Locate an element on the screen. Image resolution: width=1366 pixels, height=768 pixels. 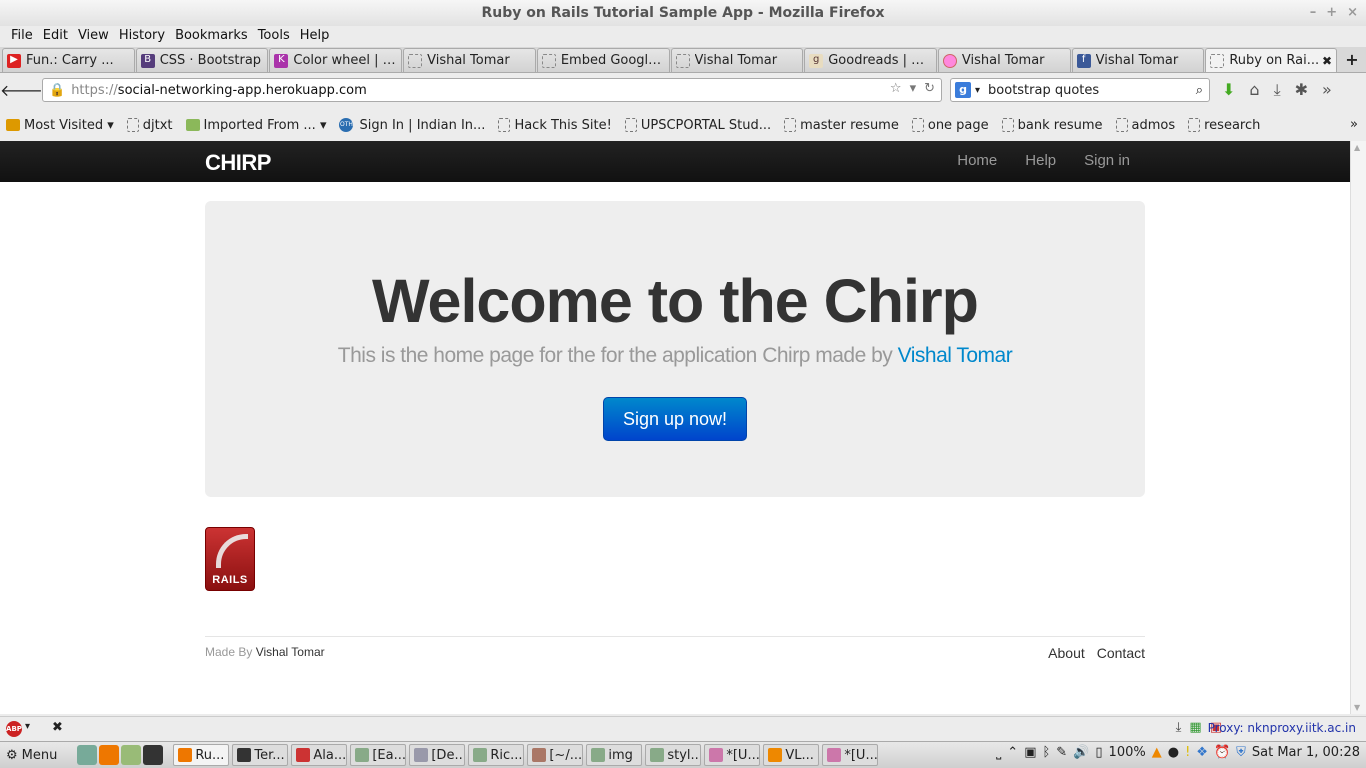
tab-5: Vishal Tomar is located at coordinates (737, 60).